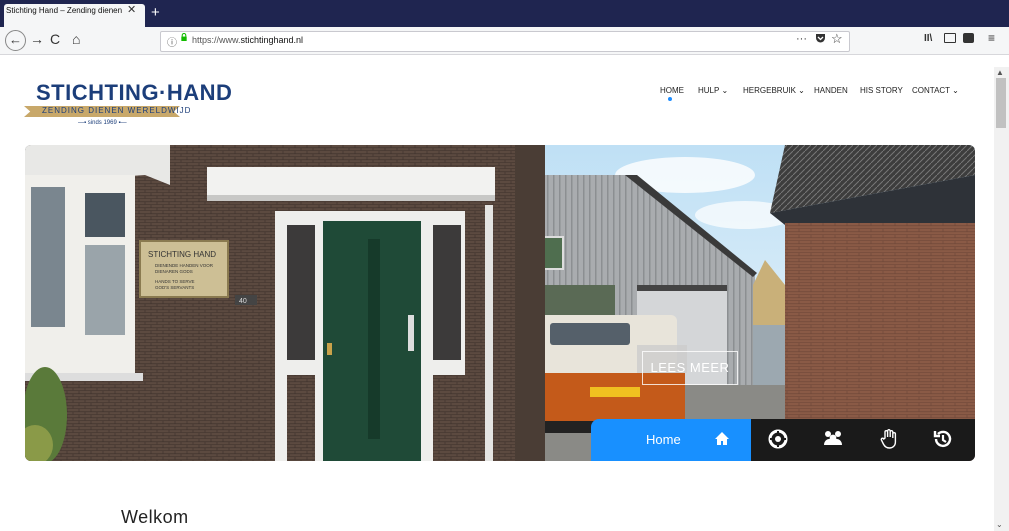 This screenshot has height=531, width=1009. I want to click on menu-item-contact: CONTACT ⌄, so click(935, 90).